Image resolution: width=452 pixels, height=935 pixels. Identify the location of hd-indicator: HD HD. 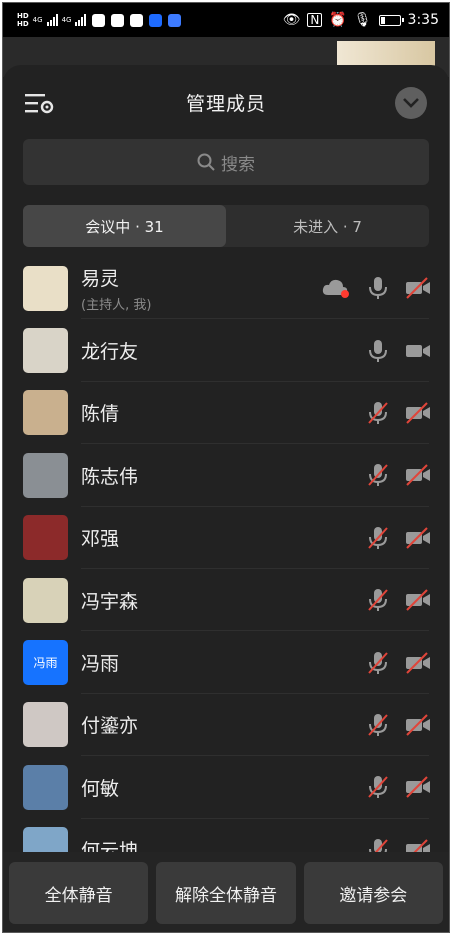
(23, 20).